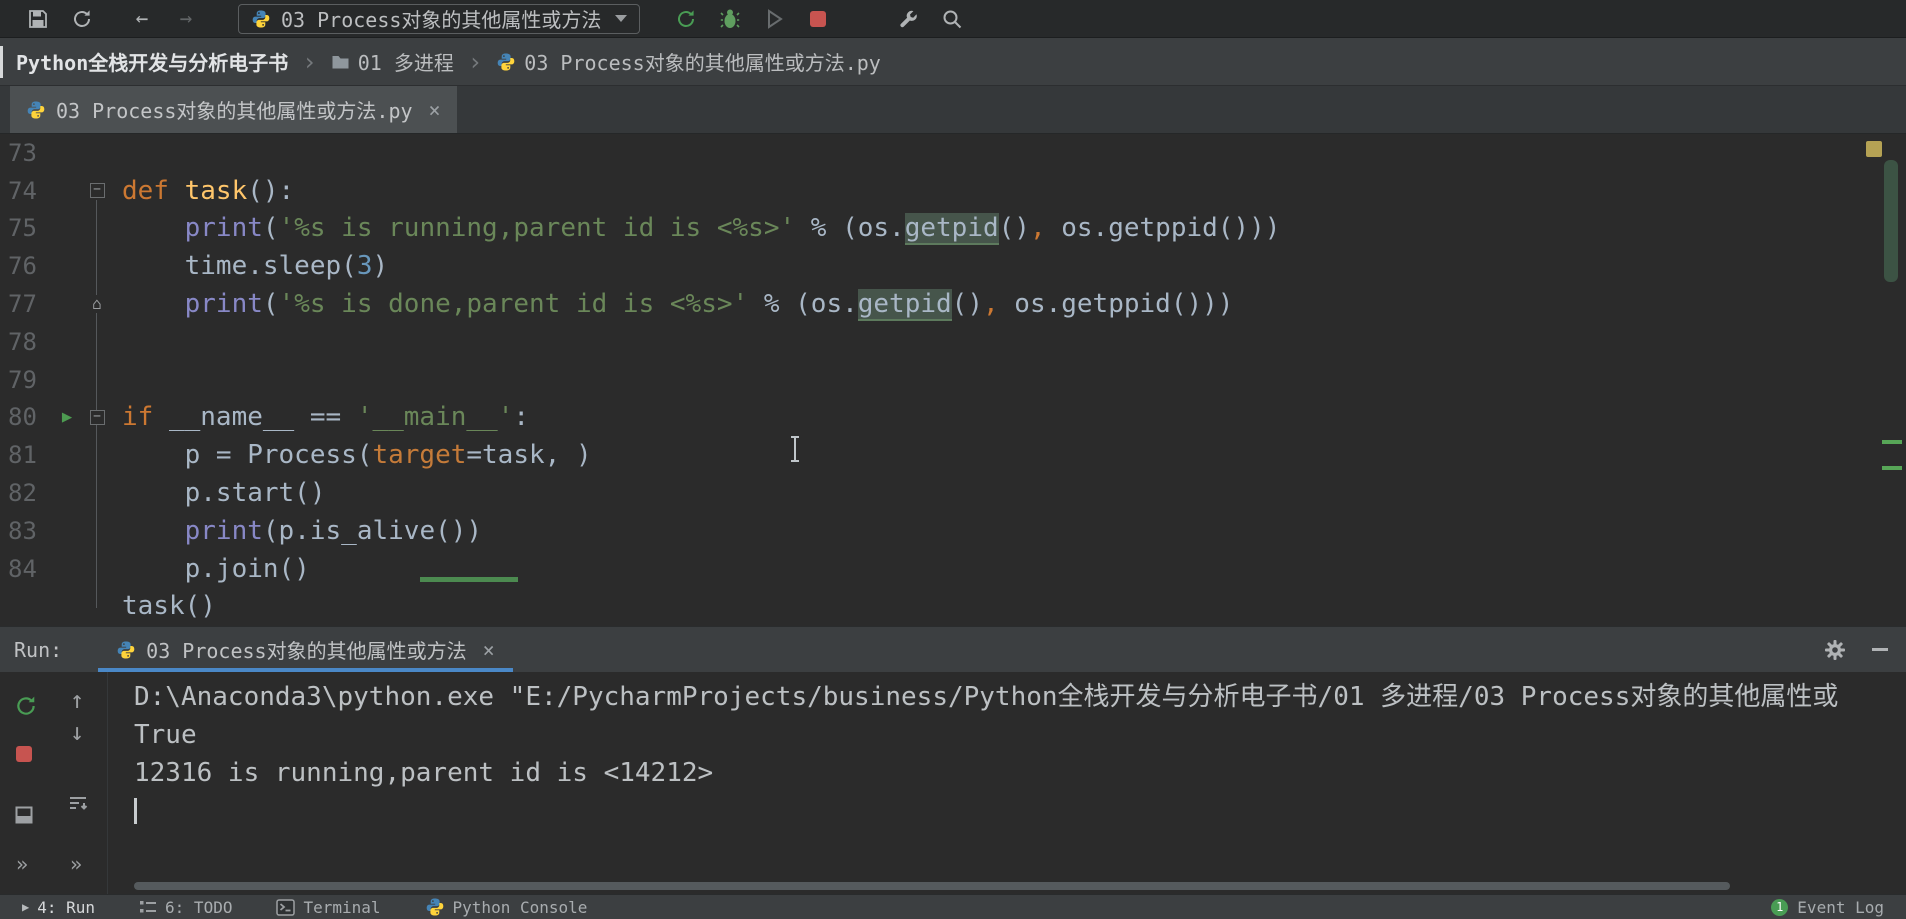 This screenshot has height=919, width=1906. I want to click on line-number: 77, so click(22, 304).